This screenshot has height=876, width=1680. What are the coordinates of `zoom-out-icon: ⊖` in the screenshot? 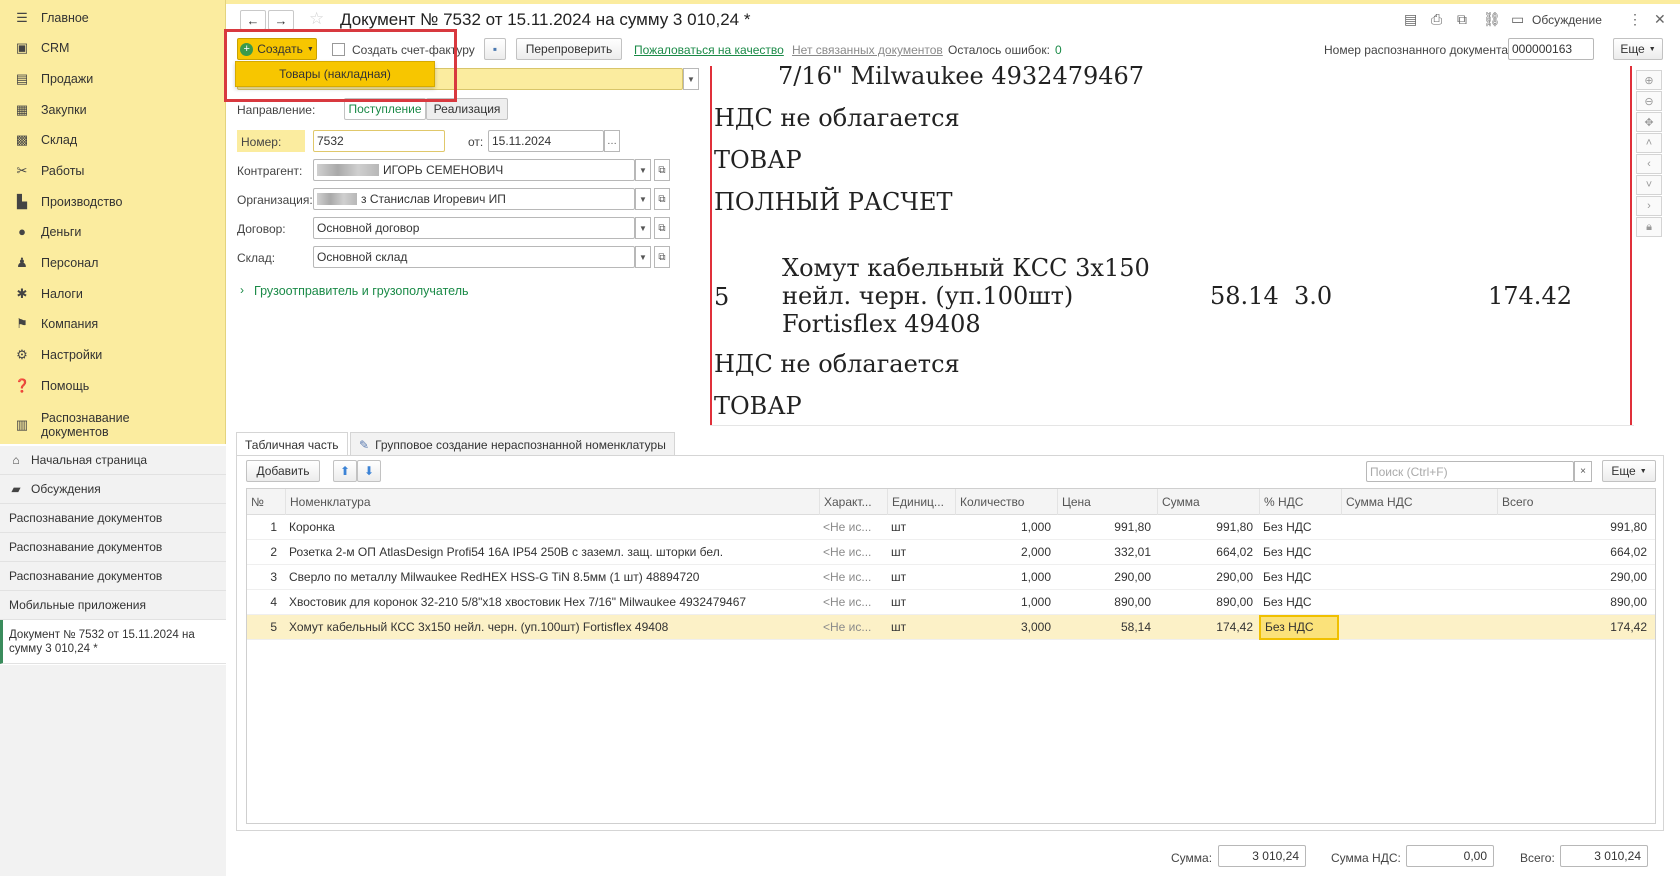 It's located at (1649, 101).